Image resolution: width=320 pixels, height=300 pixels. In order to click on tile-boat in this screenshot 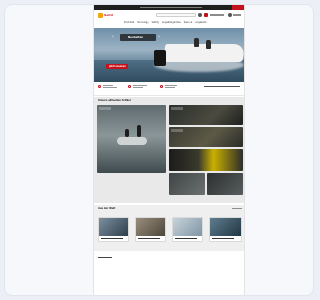, I will do `click(132, 141)`.